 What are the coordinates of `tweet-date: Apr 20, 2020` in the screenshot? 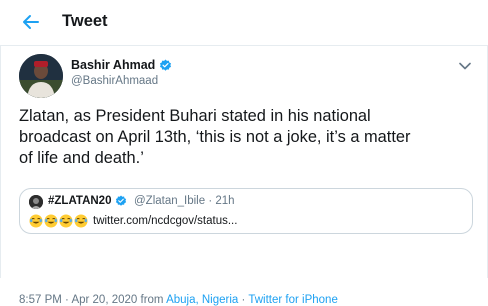 It's located at (104, 300).